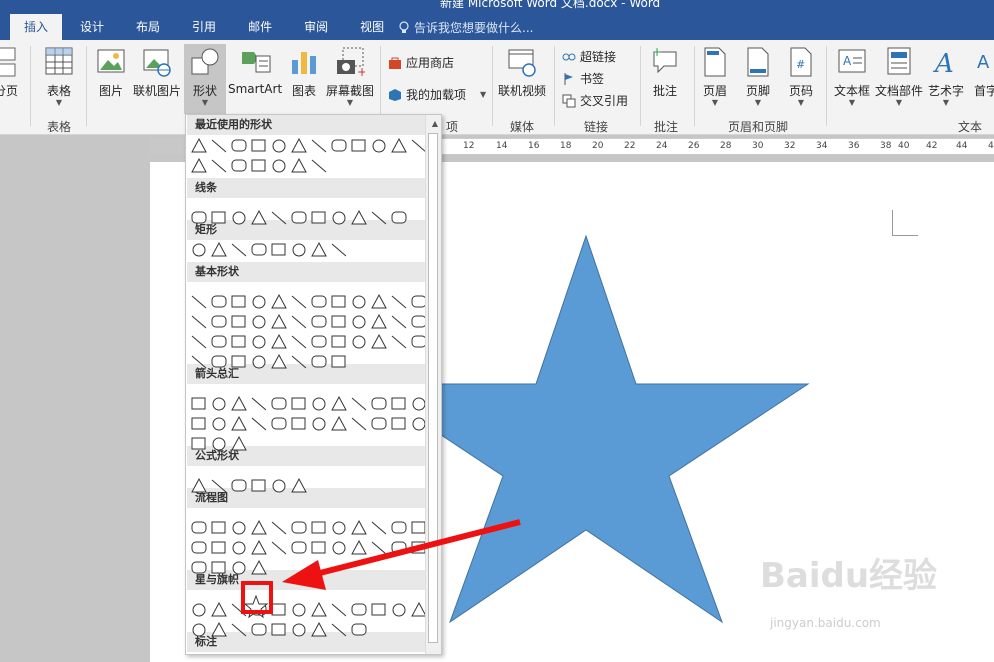  I want to click on tab-design: 设计, so click(92, 27).